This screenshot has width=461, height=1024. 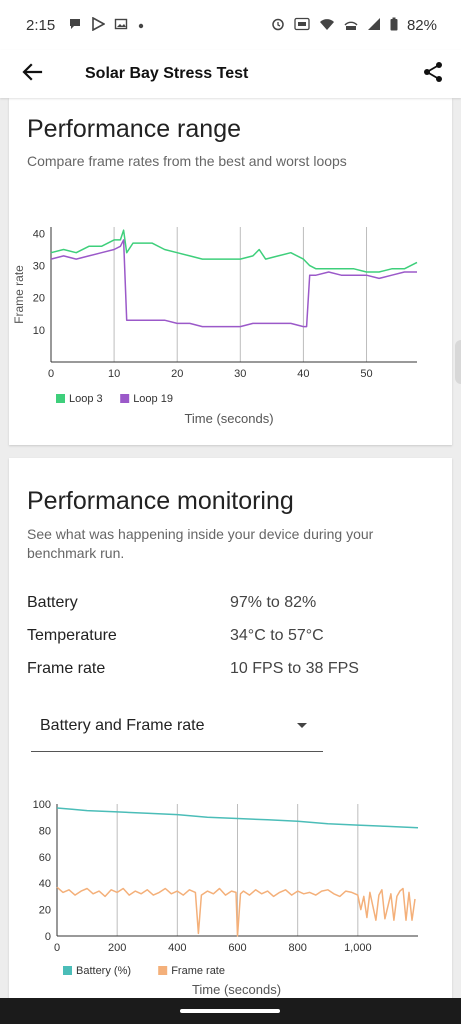 What do you see at coordinates (230, 25) in the screenshot?
I see `status-bar: 2:15 82%` at bounding box center [230, 25].